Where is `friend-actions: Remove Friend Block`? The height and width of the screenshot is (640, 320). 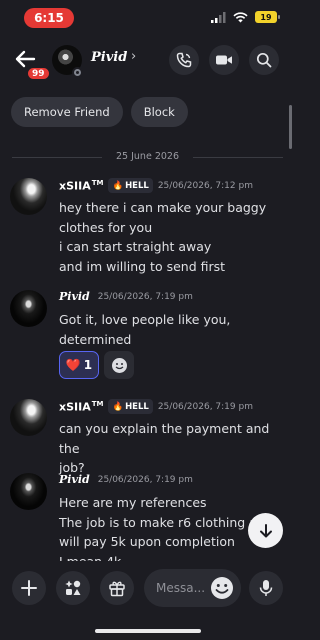
friend-actions: Remove Friend Block is located at coordinates (99, 112).